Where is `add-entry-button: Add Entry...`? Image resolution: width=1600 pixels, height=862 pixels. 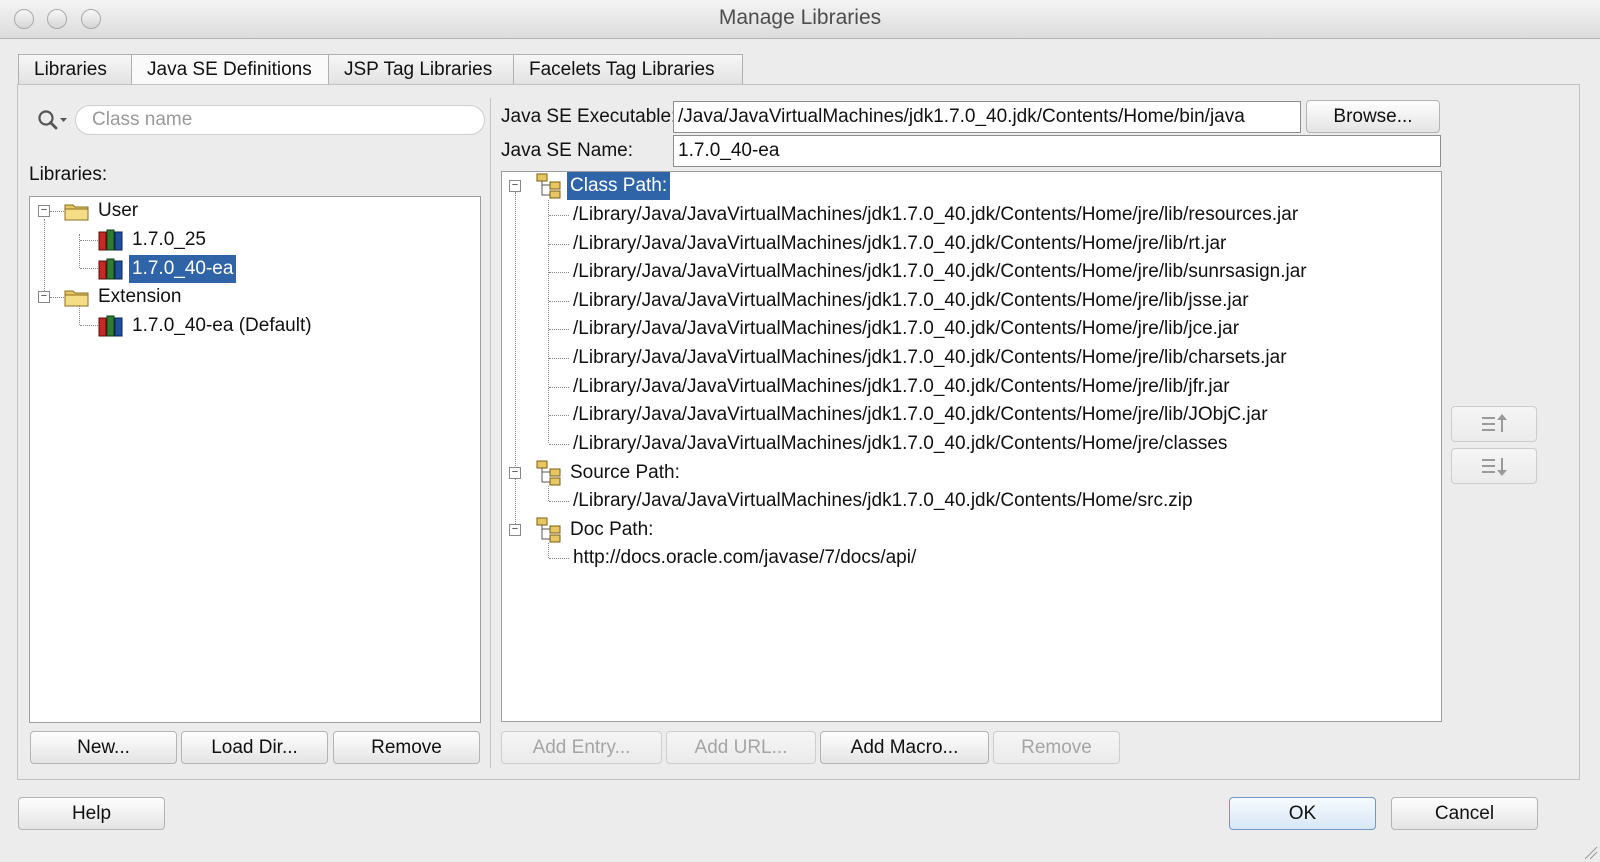 add-entry-button: Add Entry... is located at coordinates (581, 747).